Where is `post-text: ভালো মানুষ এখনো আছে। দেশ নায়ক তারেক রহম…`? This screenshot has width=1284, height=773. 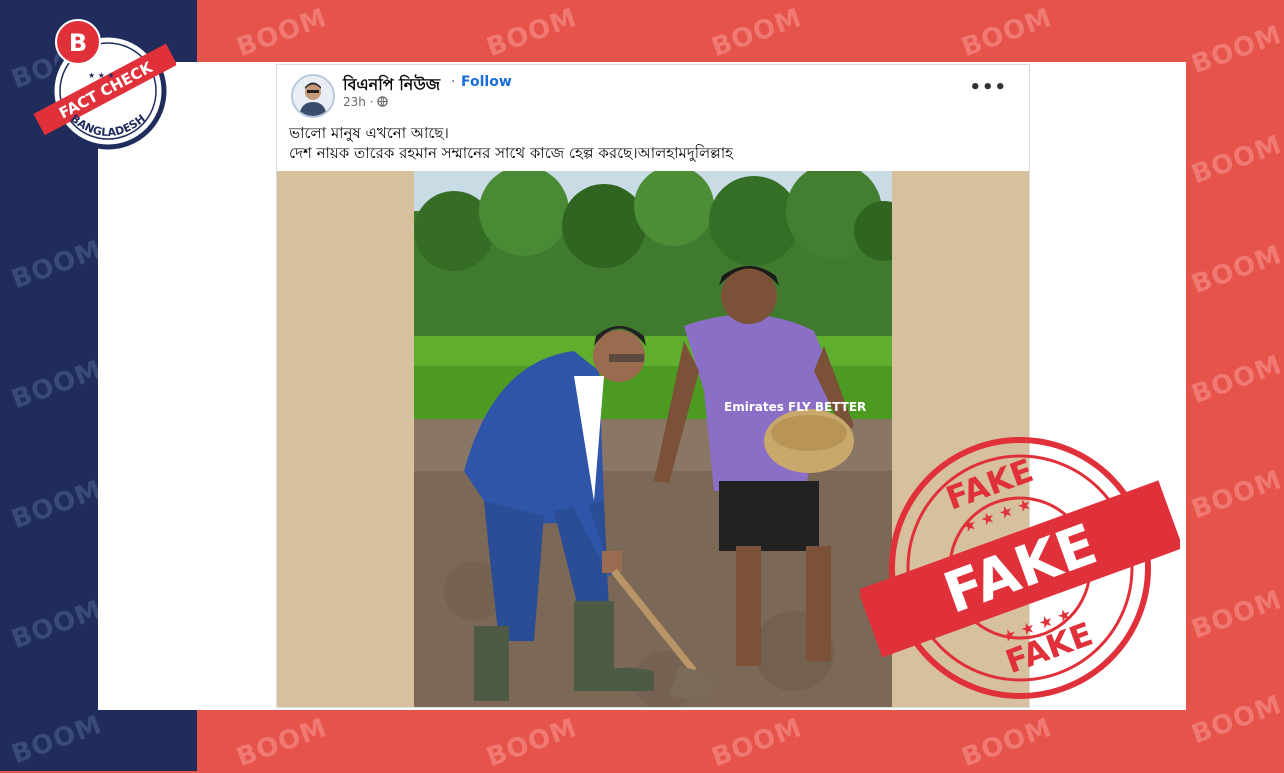 post-text: ভালো মানুষ এখনো আছে। দেশ নায়ক তারেক রহম… is located at coordinates (511, 143).